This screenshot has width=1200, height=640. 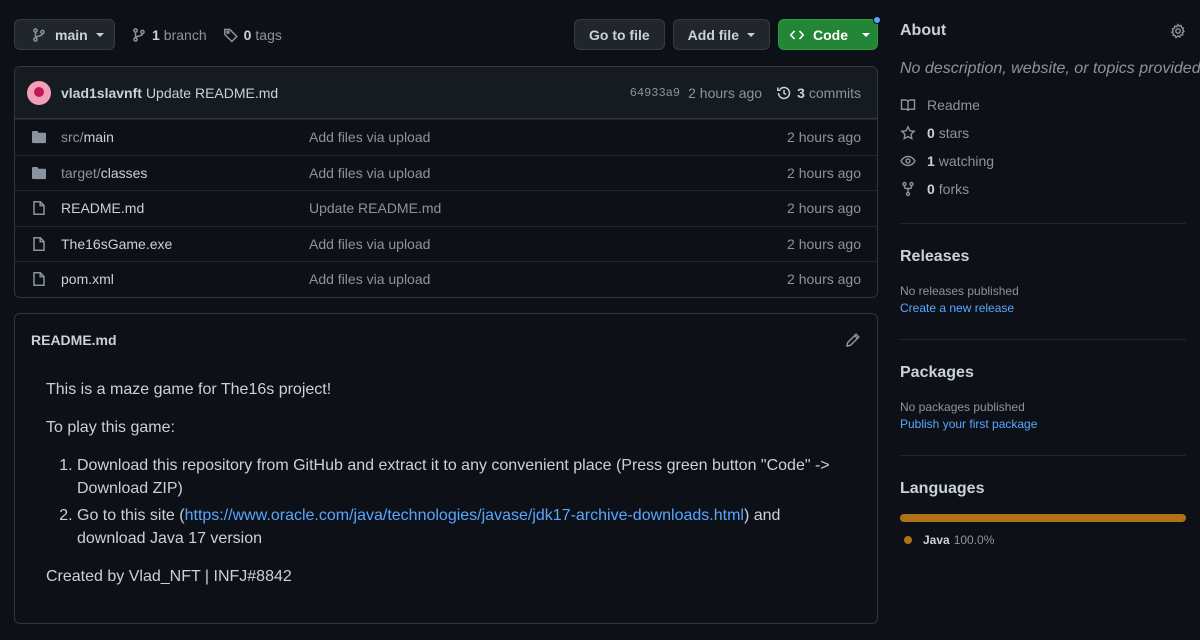 I want to click on add-file-label: Add file, so click(x=713, y=34).